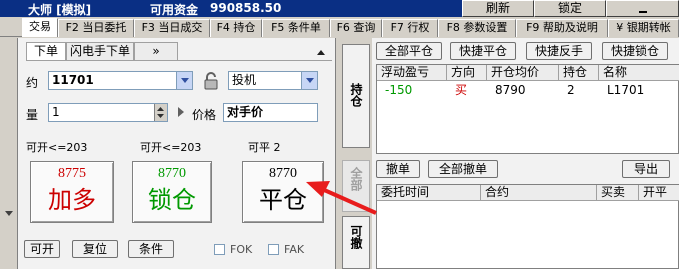 The image size is (679, 269). What do you see at coordinates (626, 90) in the screenshot?
I see `row-name: L1701` at bounding box center [626, 90].